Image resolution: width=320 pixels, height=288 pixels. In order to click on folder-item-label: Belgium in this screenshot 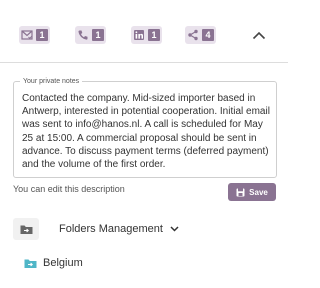, I will do `click(63, 263)`.